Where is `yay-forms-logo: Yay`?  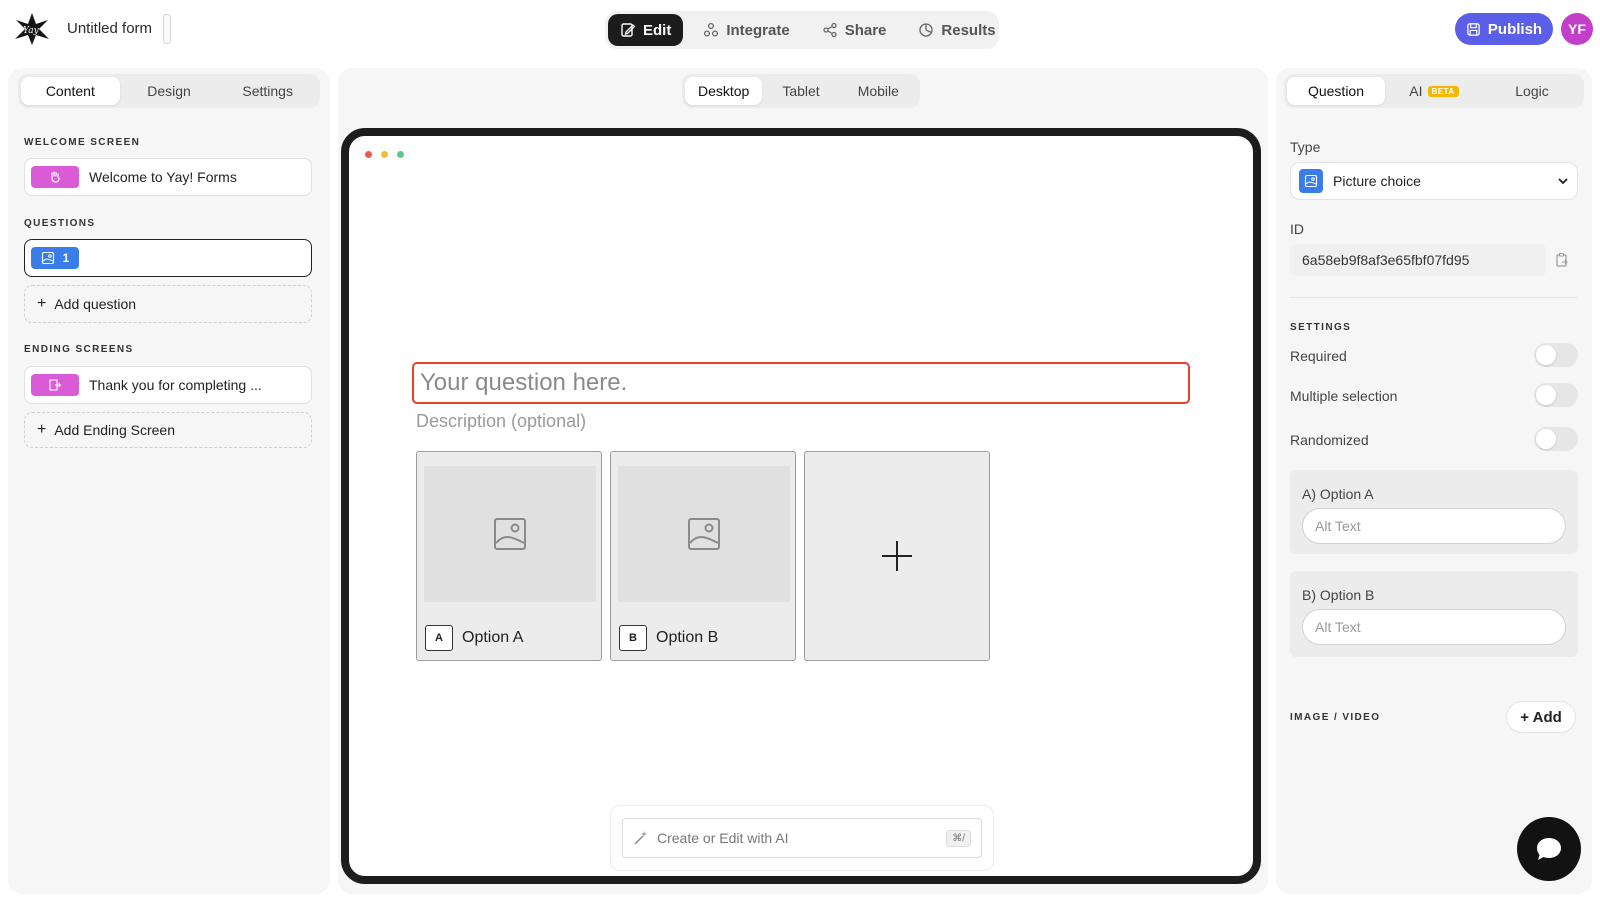 yay-forms-logo: Yay is located at coordinates (32, 29).